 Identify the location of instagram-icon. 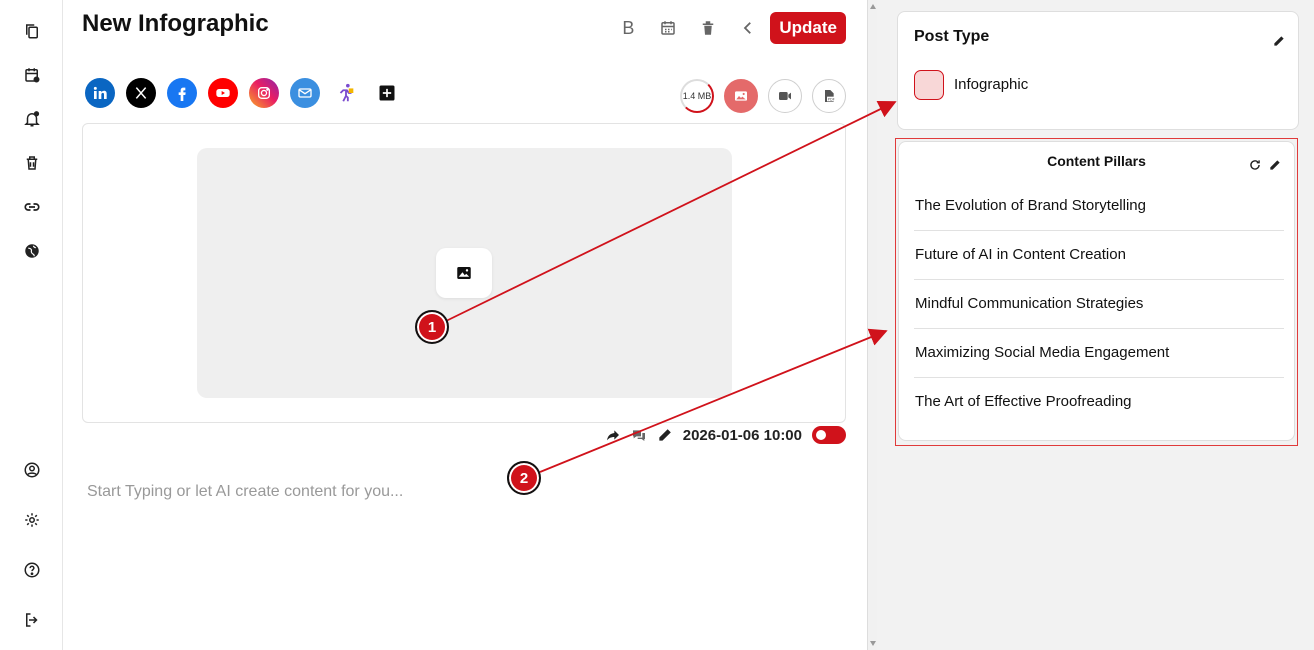
(264, 93).